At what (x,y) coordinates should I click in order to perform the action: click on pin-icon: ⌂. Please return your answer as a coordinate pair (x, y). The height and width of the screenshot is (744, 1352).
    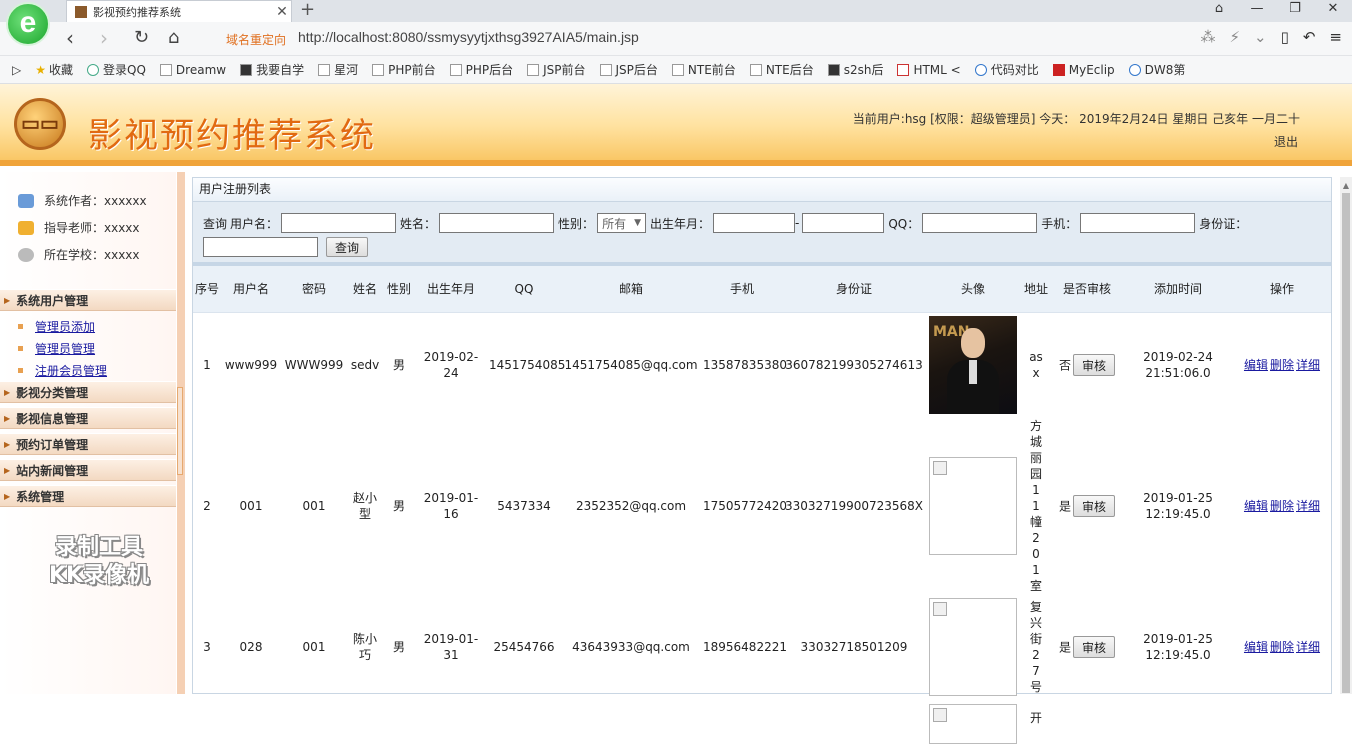
    Looking at the image, I should click on (1219, 11).